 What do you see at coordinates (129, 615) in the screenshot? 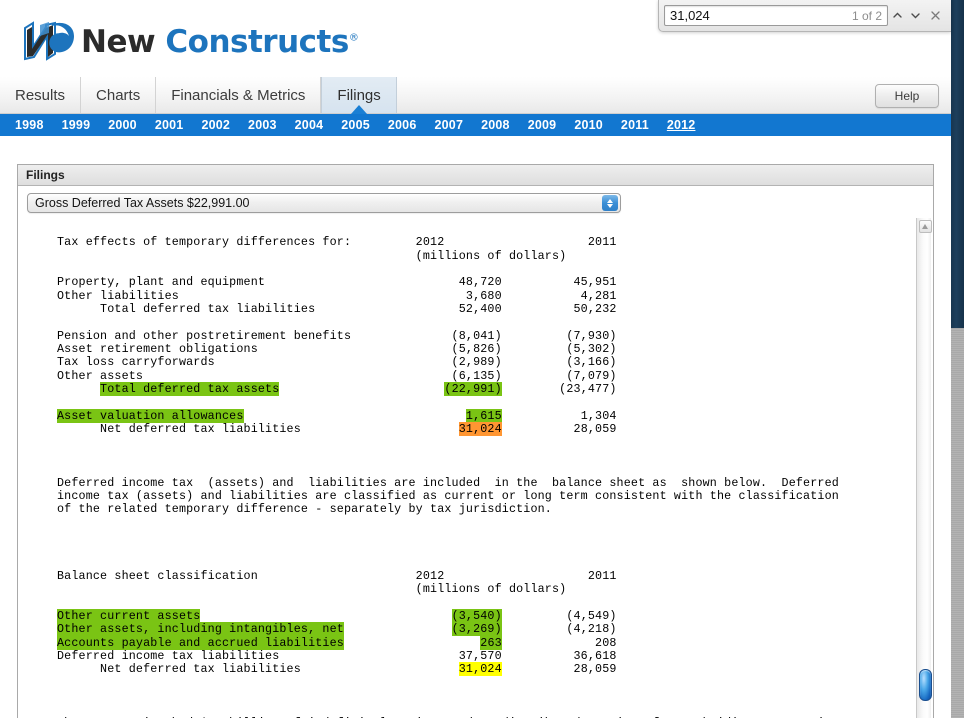
I see `s2-row-0-label-highlight: Other current assets` at bounding box center [129, 615].